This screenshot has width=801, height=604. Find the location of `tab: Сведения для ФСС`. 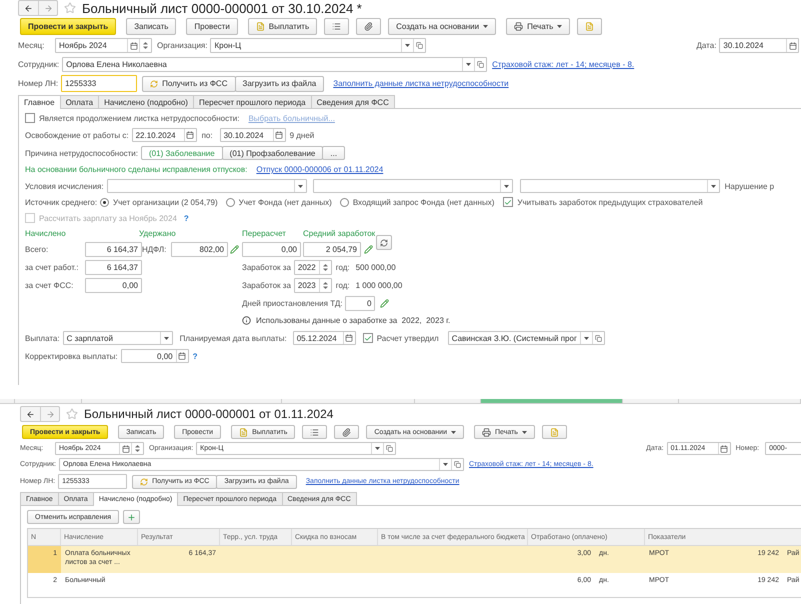

tab: Сведения для ФСС is located at coordinates (352, 102).